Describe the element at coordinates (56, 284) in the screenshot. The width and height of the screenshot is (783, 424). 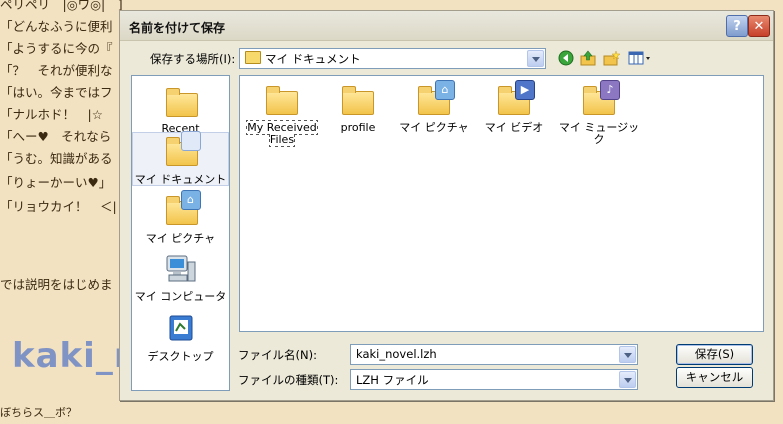
I see `background-text-line: では説明をはじめま` at that location.